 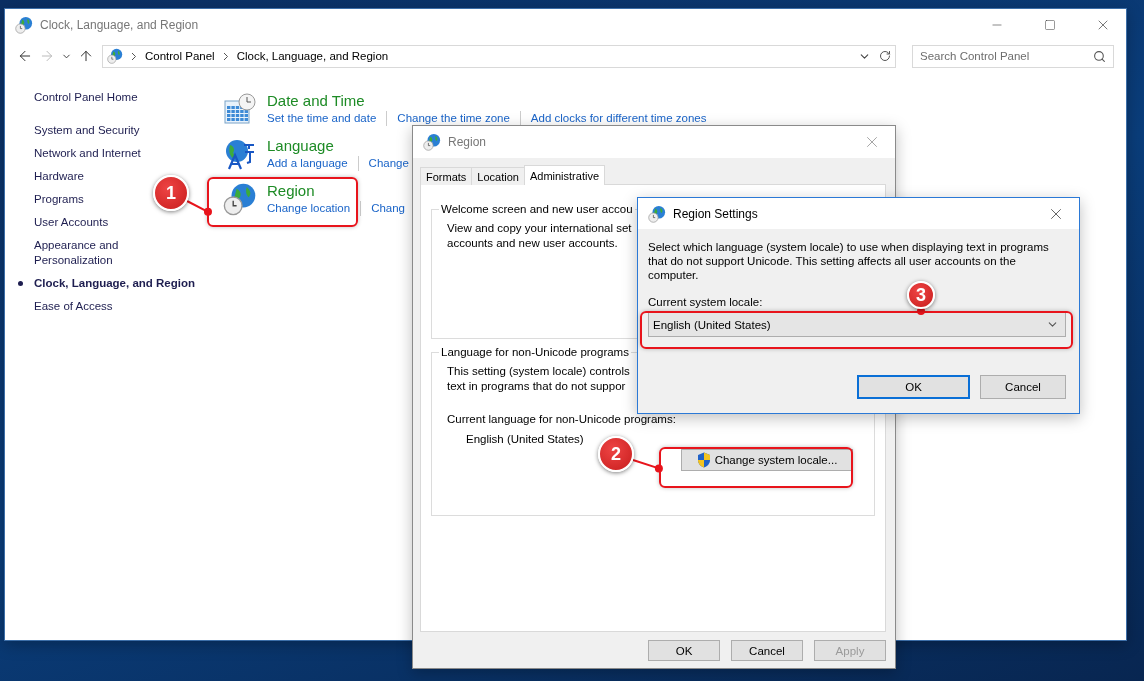 What do you see at coordinates (535, 352) in the screenshot?
I see `group-title: Language for non-Unicode programs` at bounding box center [535, 352].